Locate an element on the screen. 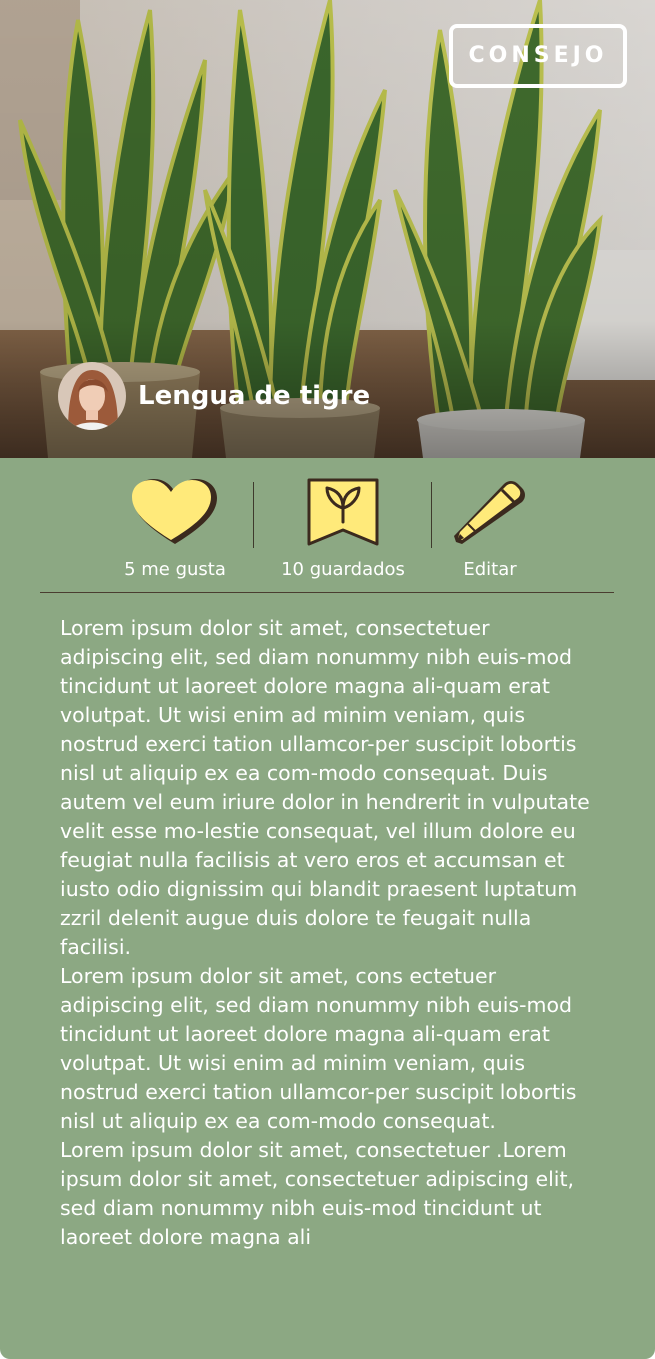  tip-category-badge: CONSEJO is located at coordinates (538, 56).